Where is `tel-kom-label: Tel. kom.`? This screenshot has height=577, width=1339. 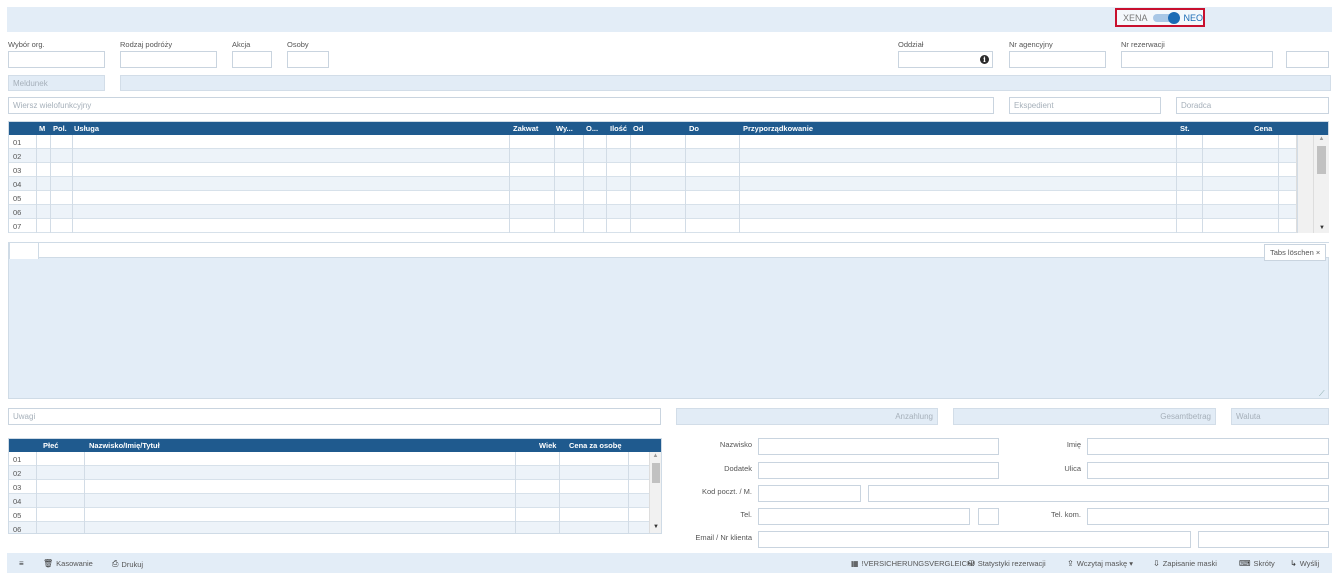
tel-kom-label: Tel. kom. is located at coordinates (1065, 514).